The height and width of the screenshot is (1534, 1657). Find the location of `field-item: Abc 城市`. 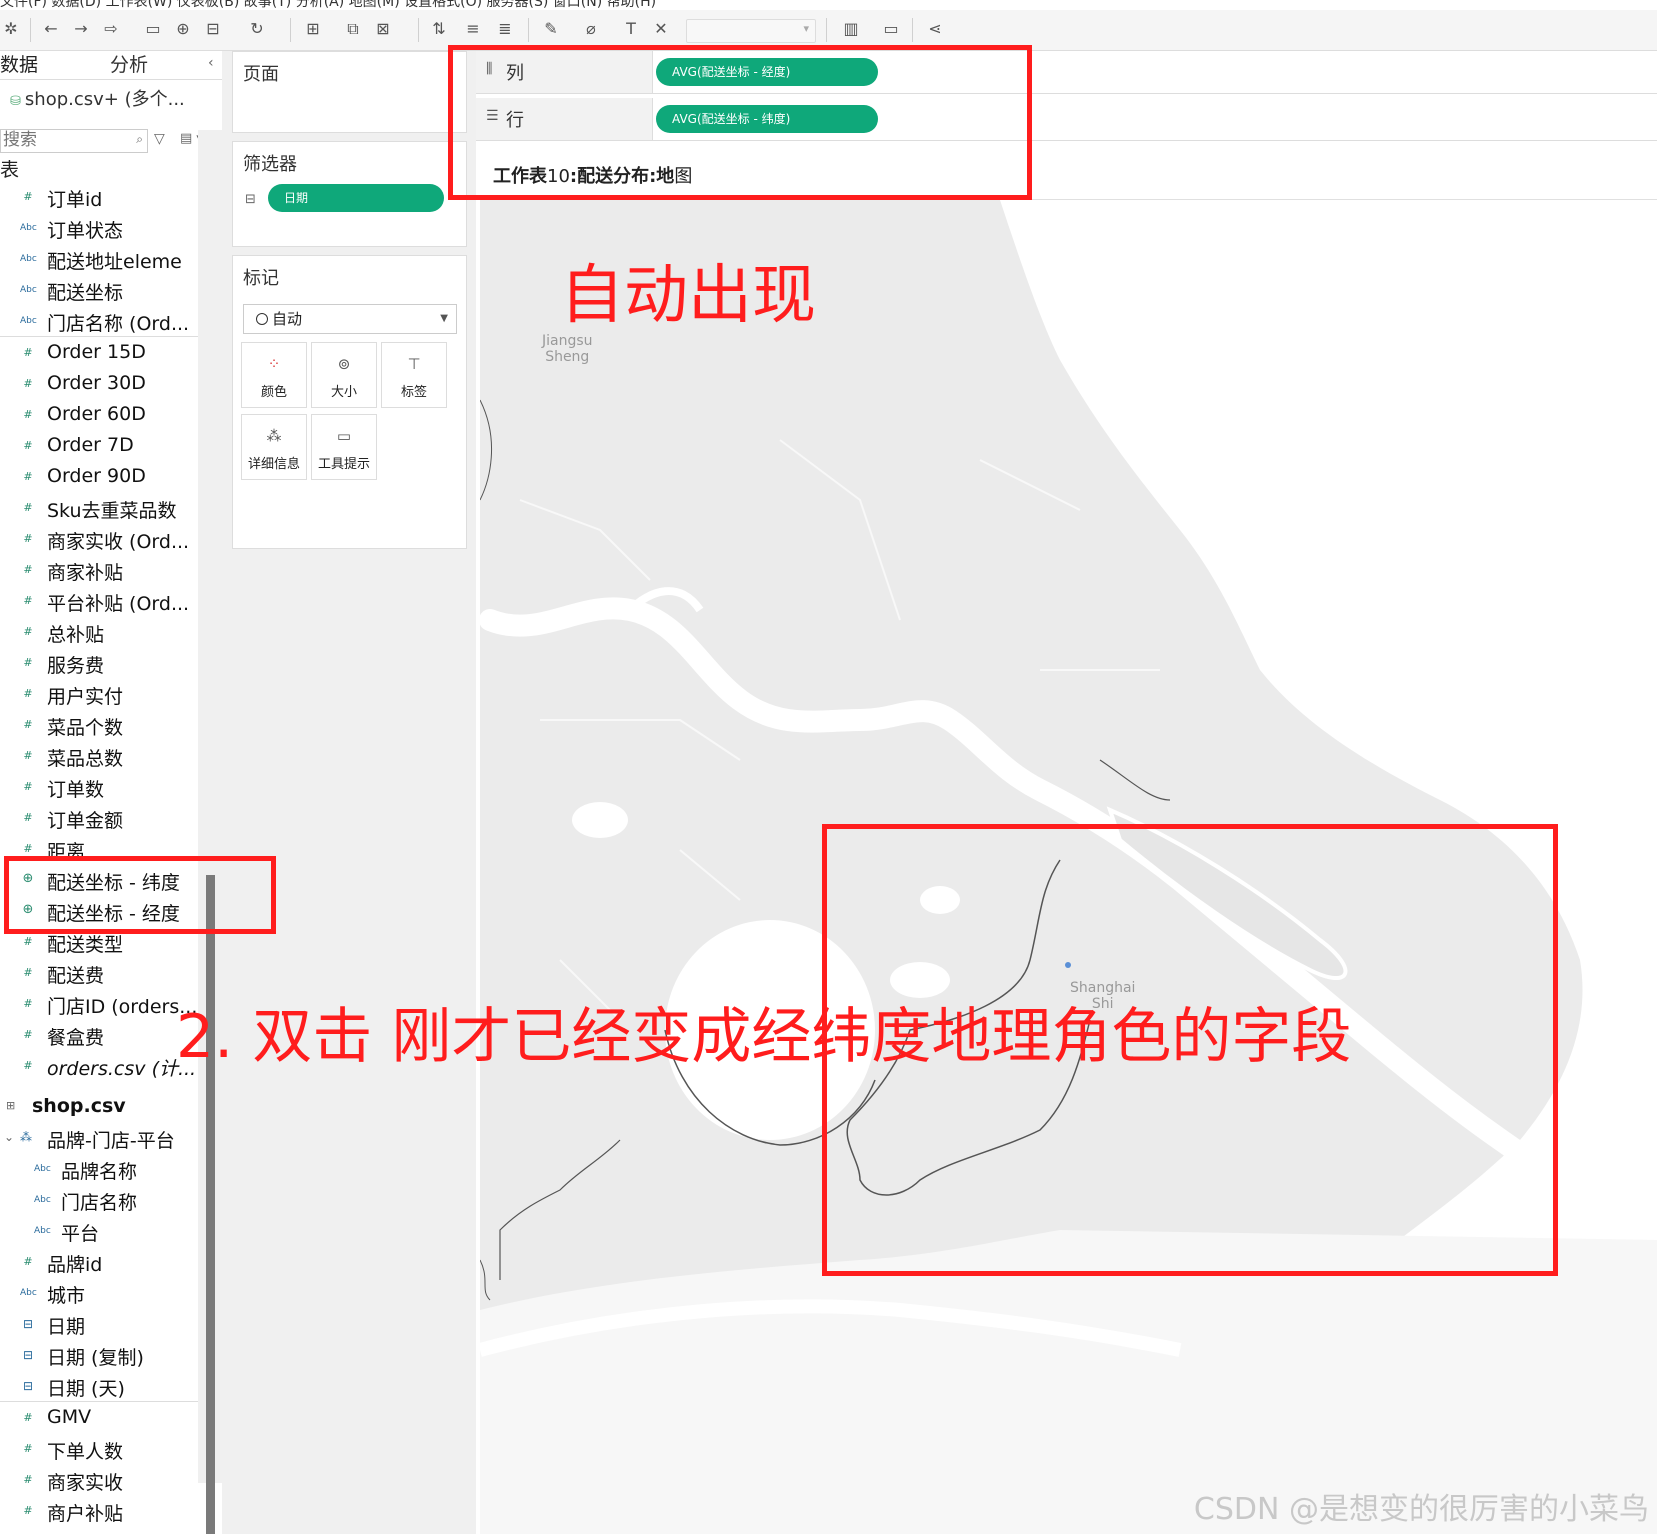

field-item: Abc 城市 is located at coordinates (99, 1292).